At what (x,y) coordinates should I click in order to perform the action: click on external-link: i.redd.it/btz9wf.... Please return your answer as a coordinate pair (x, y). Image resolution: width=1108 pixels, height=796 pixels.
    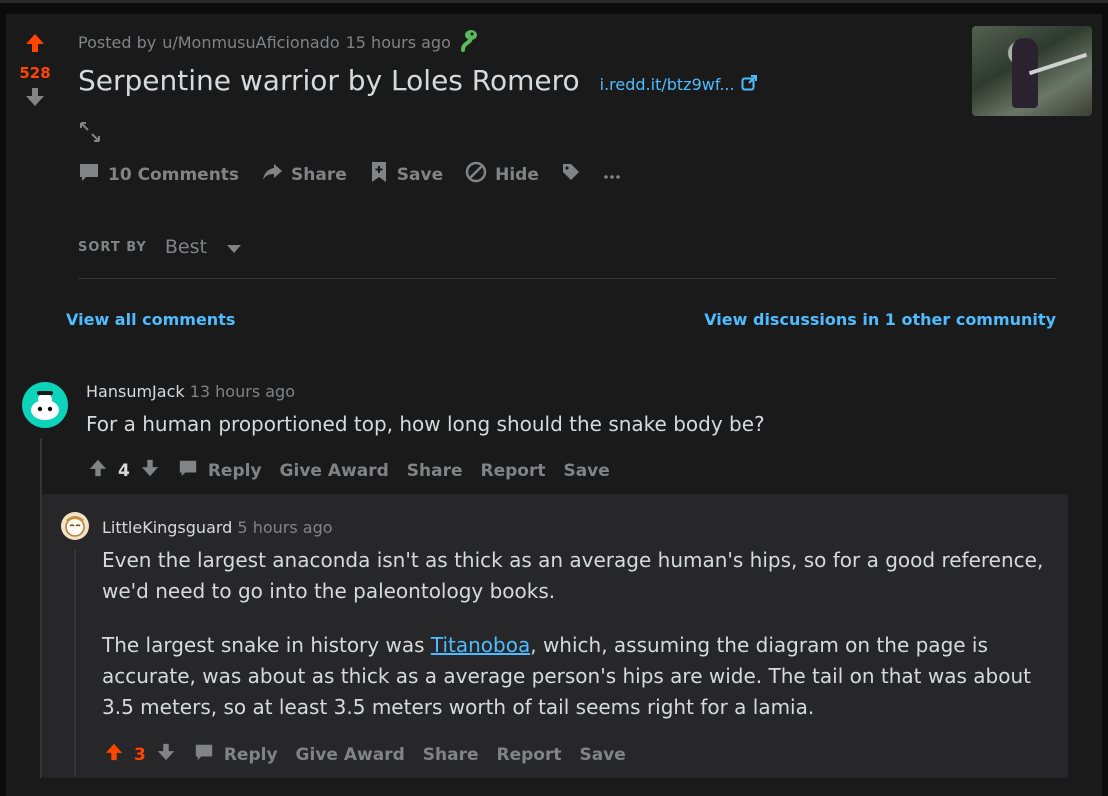
    Looking at the image, I should click on (678, 84).